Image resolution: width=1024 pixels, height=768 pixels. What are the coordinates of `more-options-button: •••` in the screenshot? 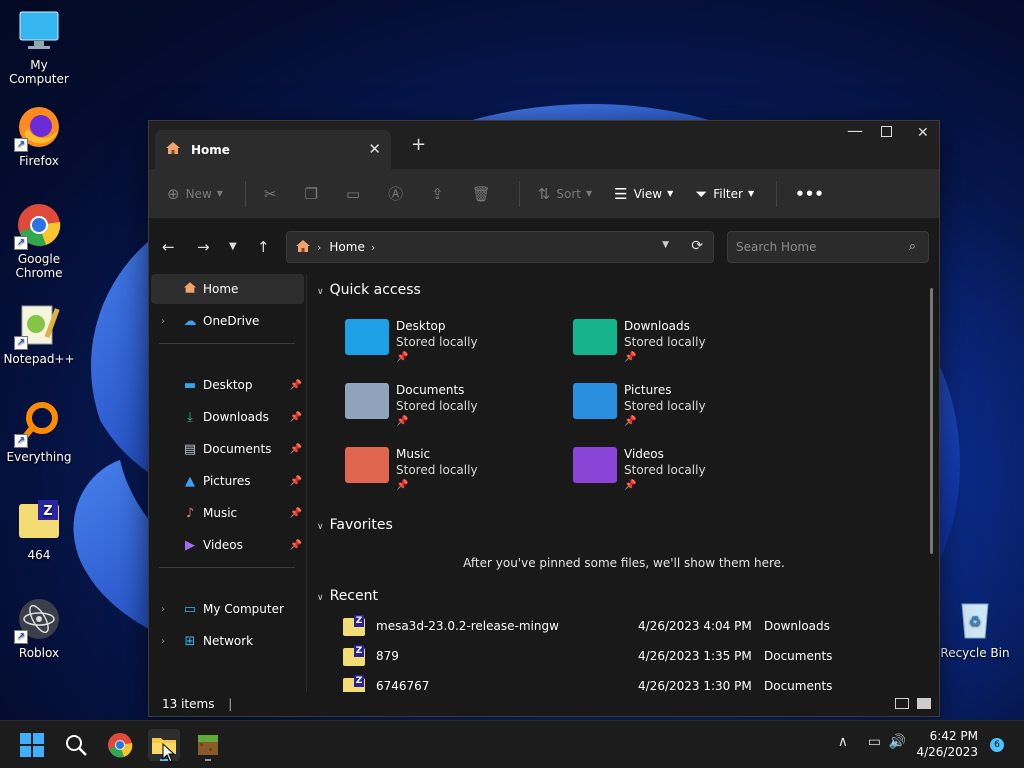 It's located at (812, 194).